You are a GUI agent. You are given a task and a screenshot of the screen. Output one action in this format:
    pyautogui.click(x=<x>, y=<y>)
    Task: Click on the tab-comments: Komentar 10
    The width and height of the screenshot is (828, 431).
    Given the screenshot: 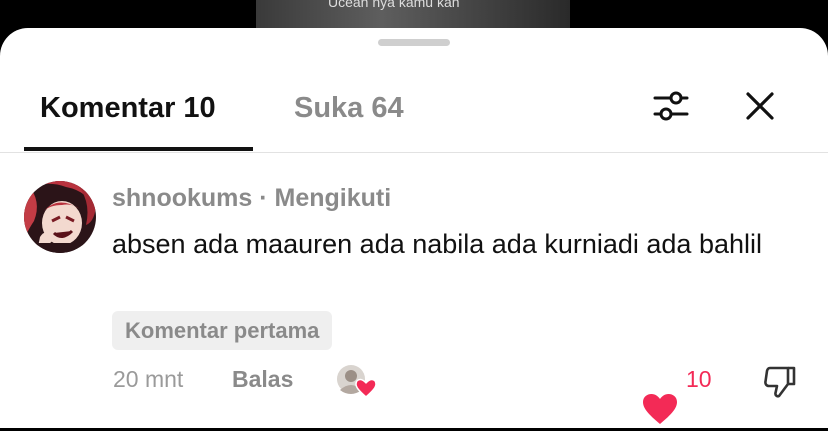 What is the action you would take?
    pyautogui.click(x=128, y=108)
    